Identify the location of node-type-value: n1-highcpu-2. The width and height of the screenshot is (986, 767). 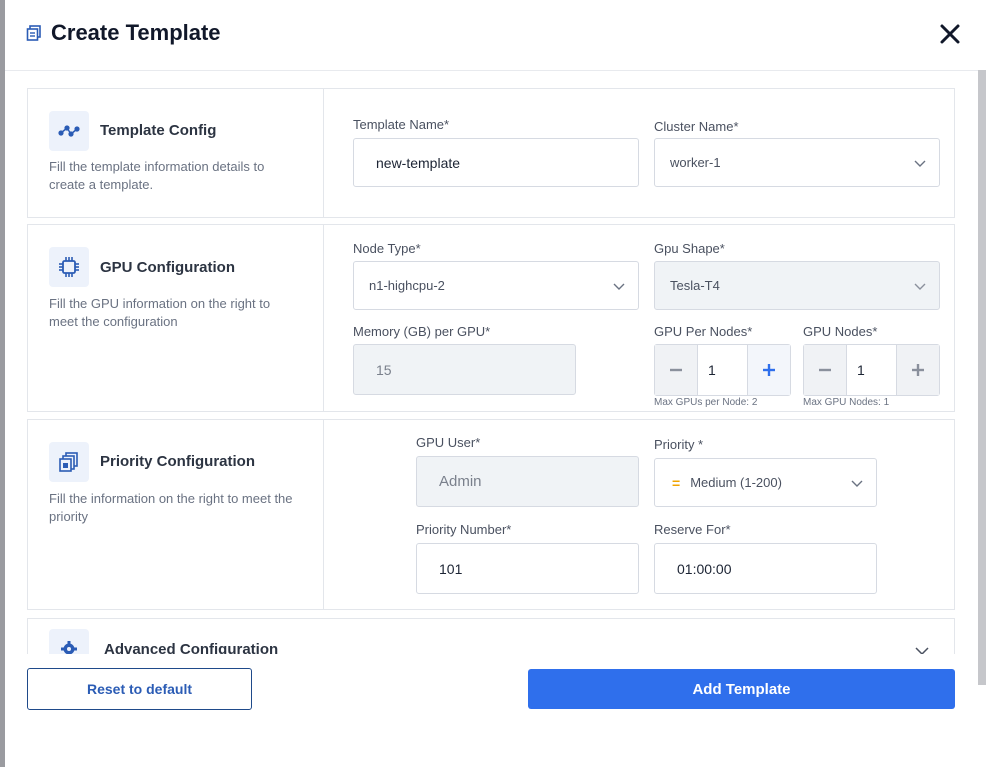
(407, 285).